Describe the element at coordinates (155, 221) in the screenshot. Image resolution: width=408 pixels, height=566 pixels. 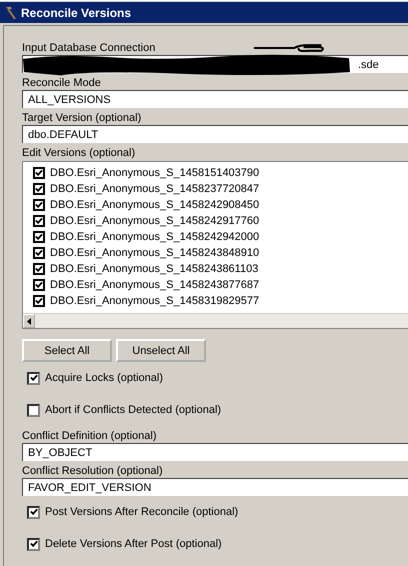
I see `list-item: DBO.Esri_Anonymous_S_1458242917760` at that location.